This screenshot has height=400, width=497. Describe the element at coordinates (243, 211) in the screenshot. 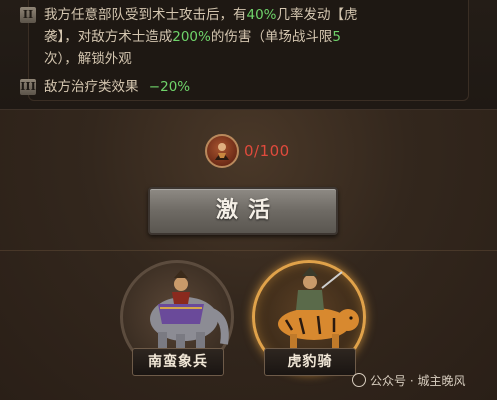

I see `activate-button: 激活` at that location.